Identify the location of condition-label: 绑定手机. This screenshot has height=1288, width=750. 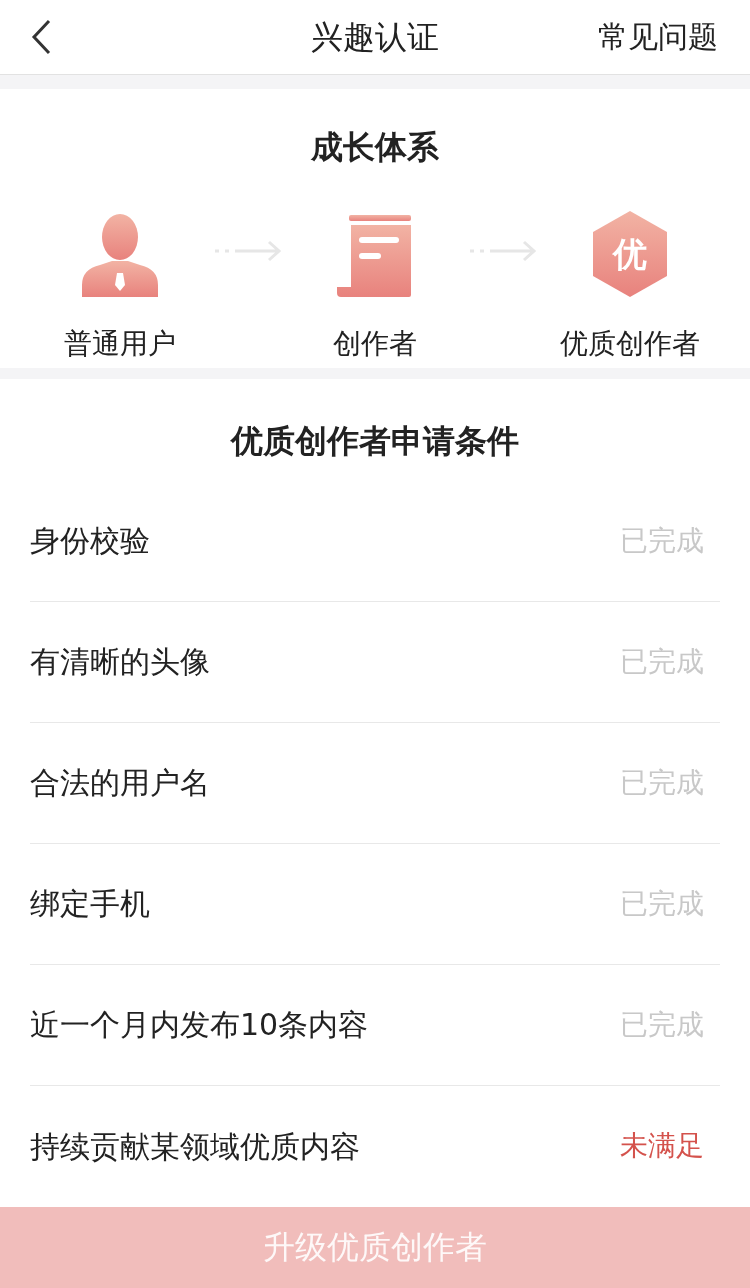
(90, 904).